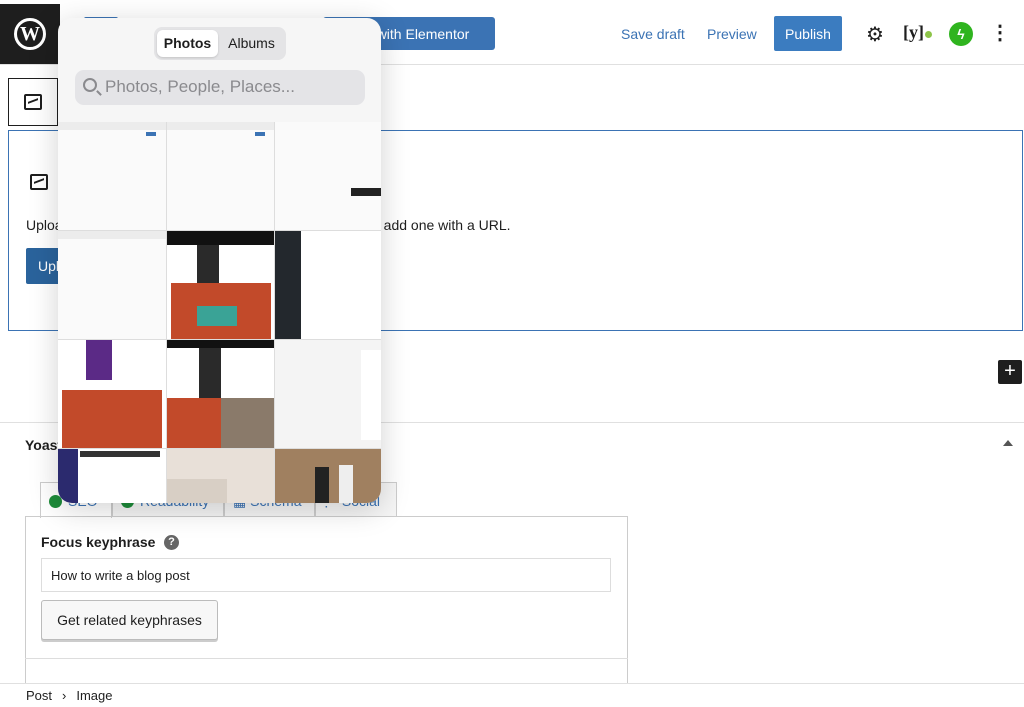 The image size is (1024, 707). Describe the element at coordinates (171, 542) in the screenshot. I see `help-icon: ?` at that location.